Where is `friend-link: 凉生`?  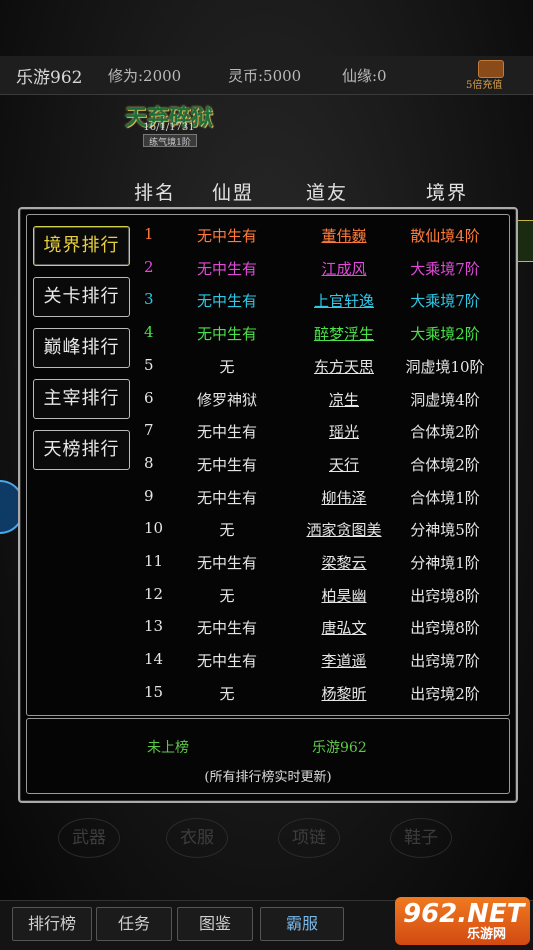
friend-link: 凉生 is located at coordinates (344, 399).